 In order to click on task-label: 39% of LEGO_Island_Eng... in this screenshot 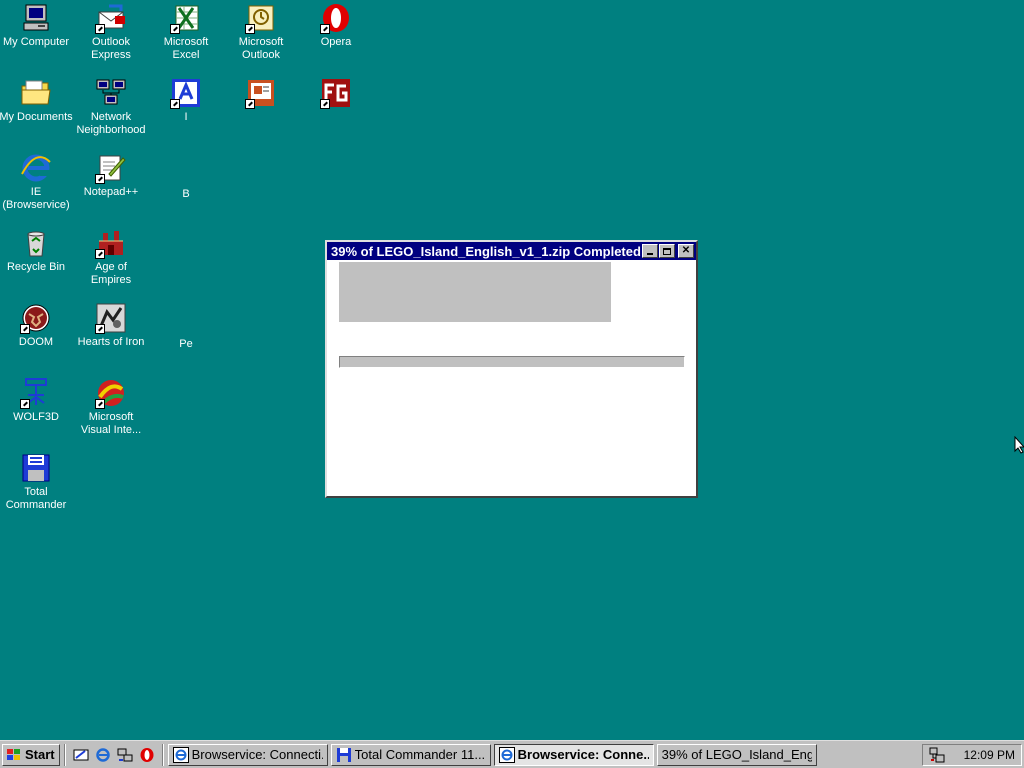, I will do `click(736, 754)`.